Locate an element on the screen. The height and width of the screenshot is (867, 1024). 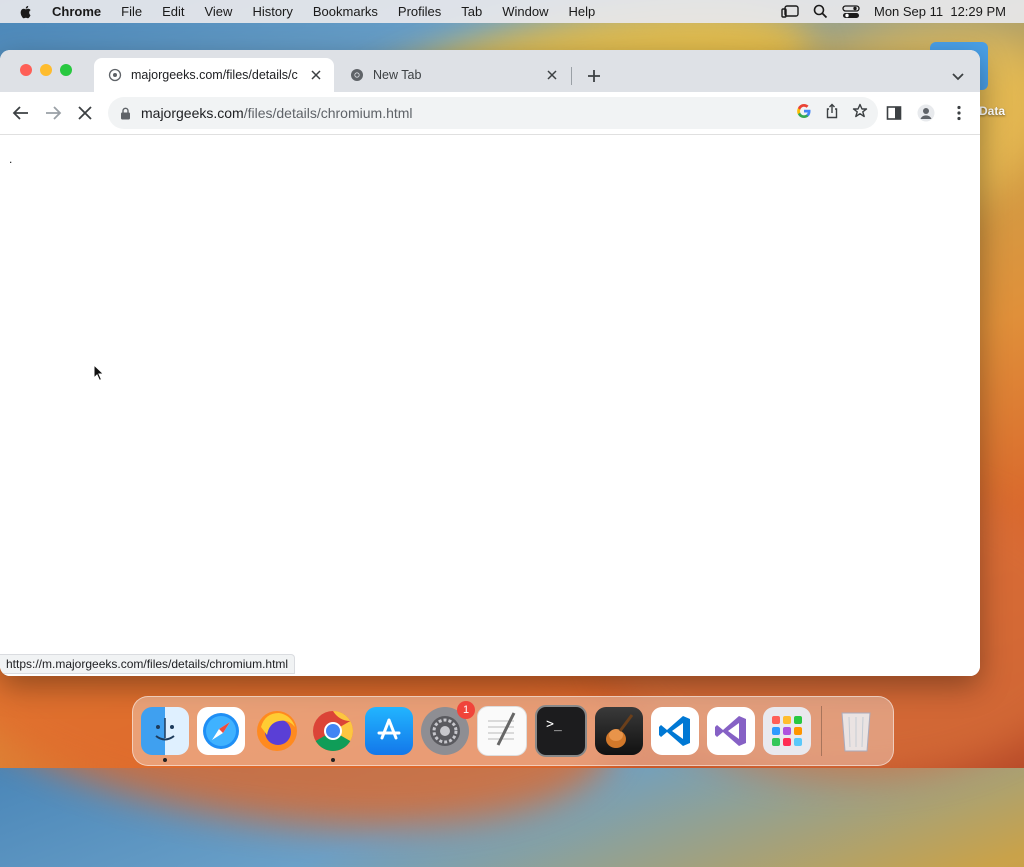
dock: 1 >_ is located at coordinates (513, 731).